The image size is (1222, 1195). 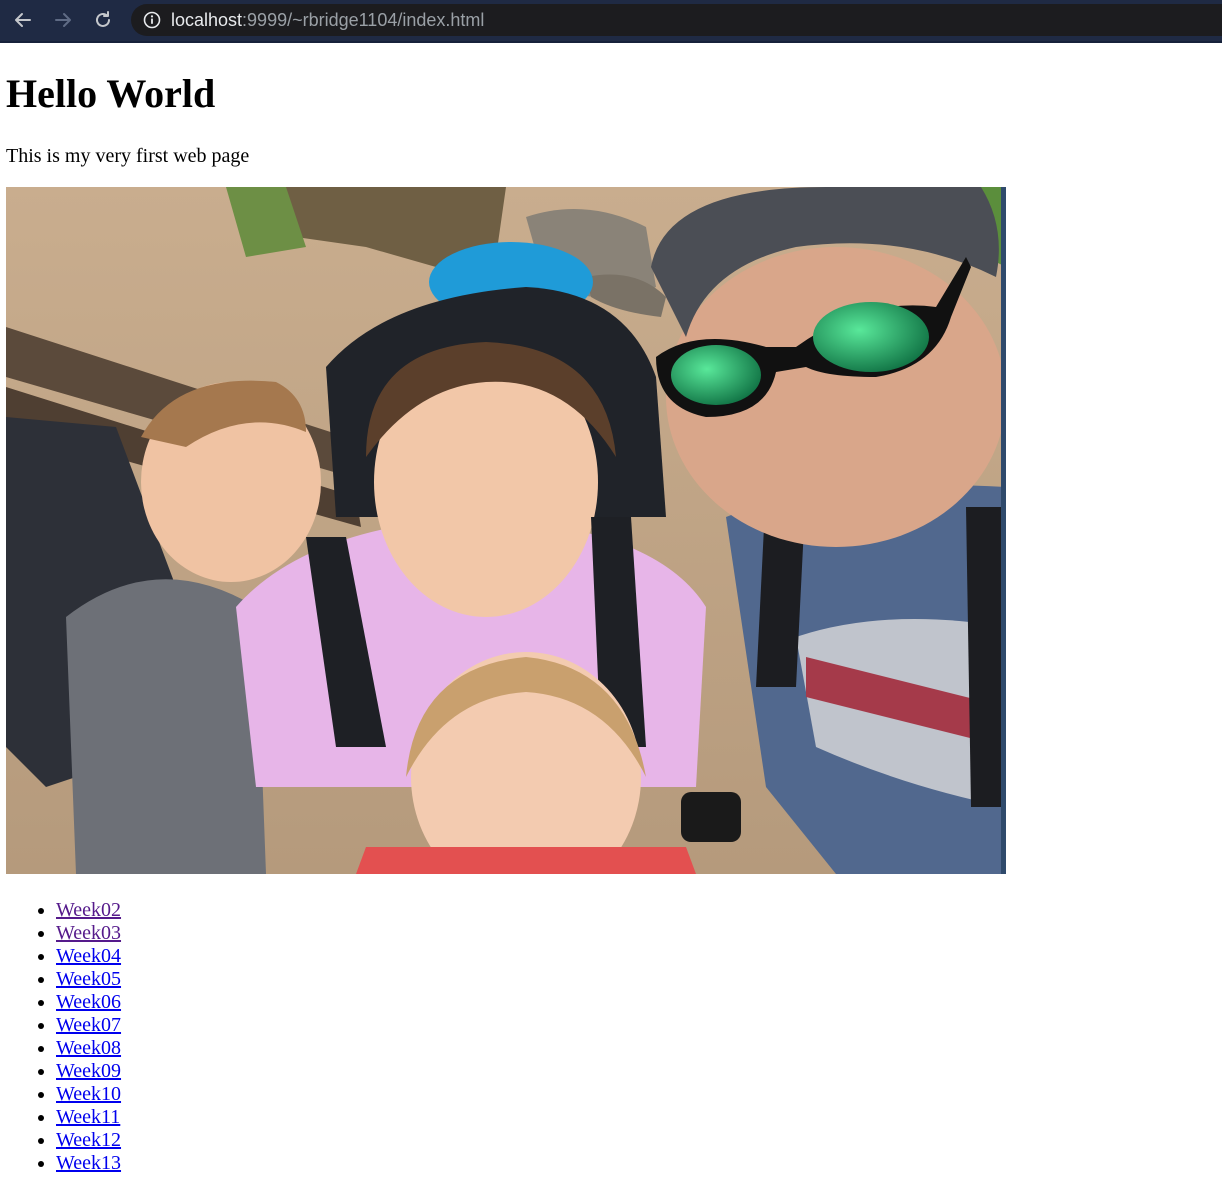 I want to click on arrow-left-icon, so click(x=23, y=20).